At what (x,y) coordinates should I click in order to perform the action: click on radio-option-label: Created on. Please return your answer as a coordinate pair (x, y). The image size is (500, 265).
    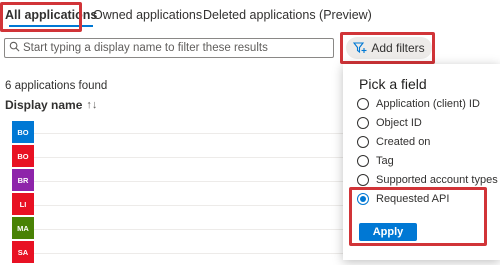
    Looking at the image, I should click on (403, 142).